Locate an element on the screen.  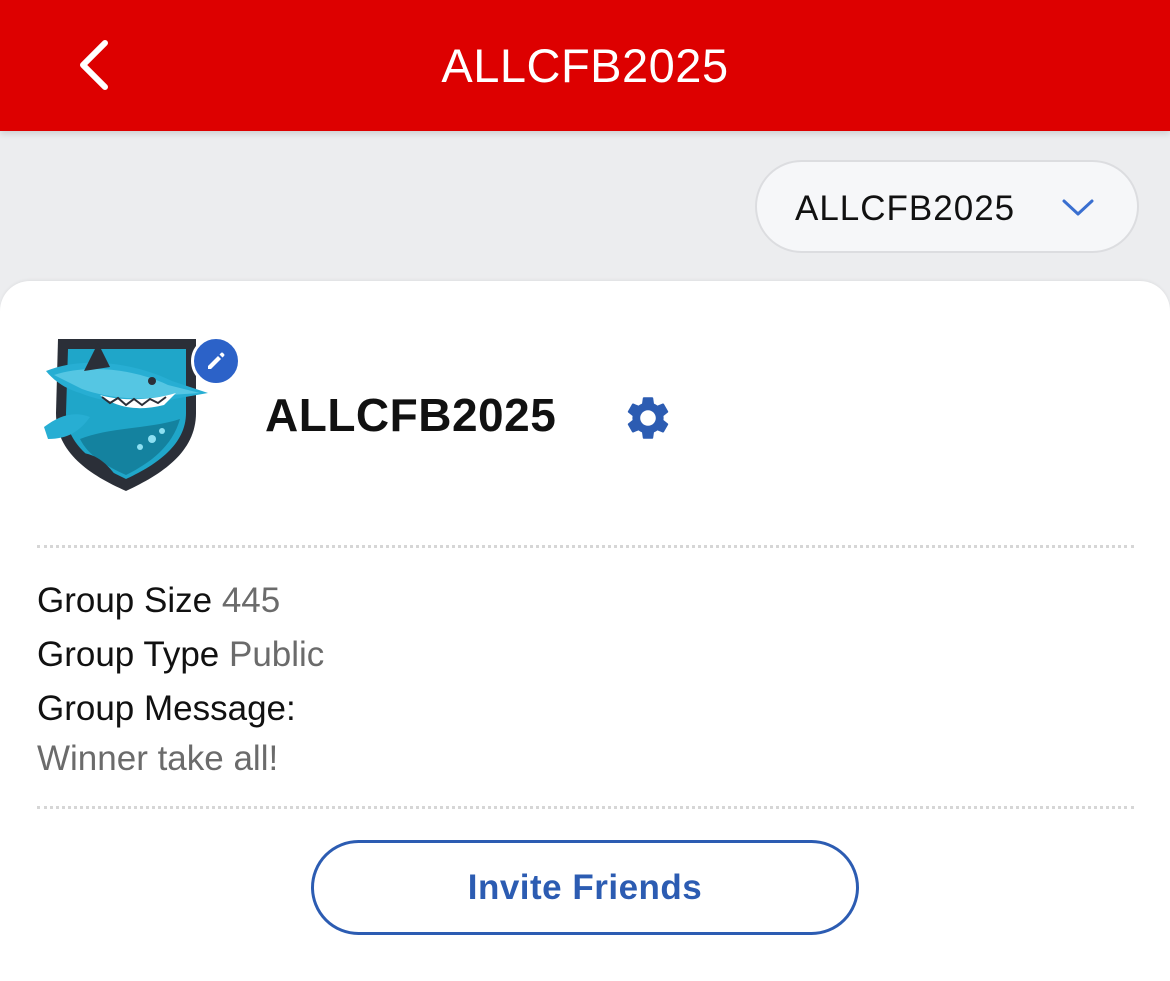
page-title: ALLCFB2025 is located at coordinates (585, 65).